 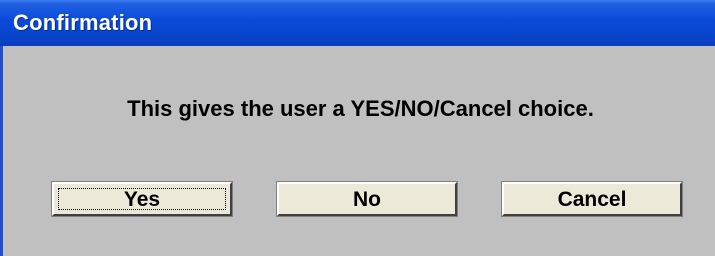 I want to click on no-button-label: No, so click(x=367, y=199).